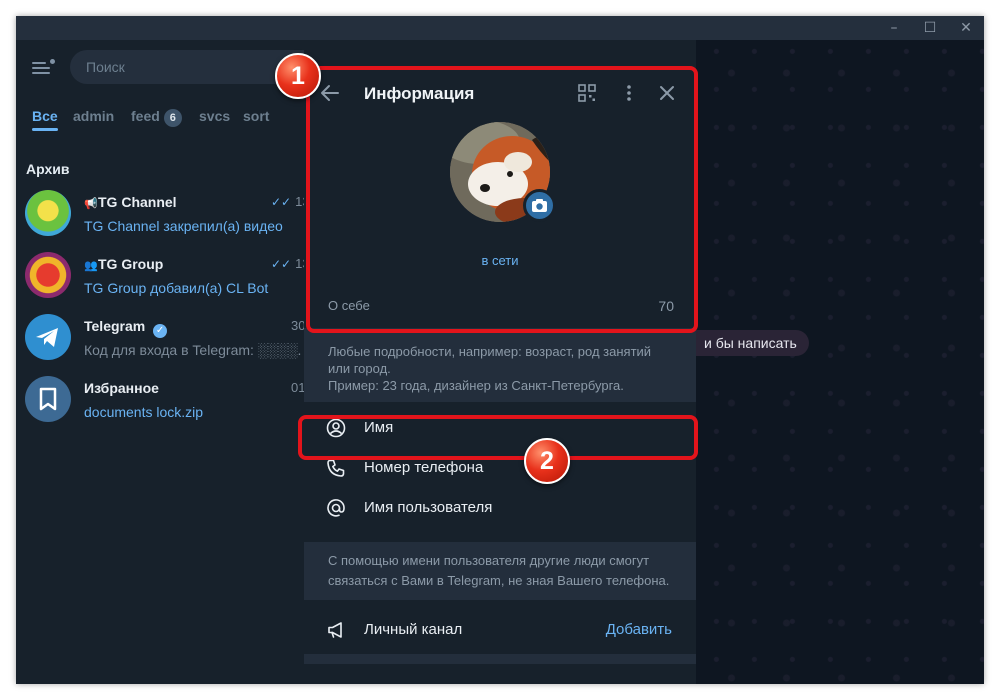 The image size is (1000, 700). What do you see at coordinates (500, 674) in the screenshot?
I see `row-partial` at bounding box center [500, 674].